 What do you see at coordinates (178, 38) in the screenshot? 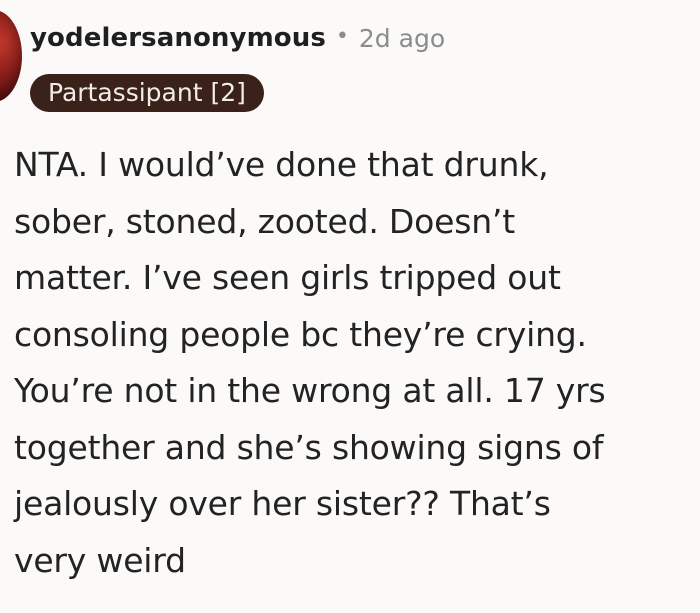
I see `username-link: yodelersanonymous` at bounding box center [178, 38].